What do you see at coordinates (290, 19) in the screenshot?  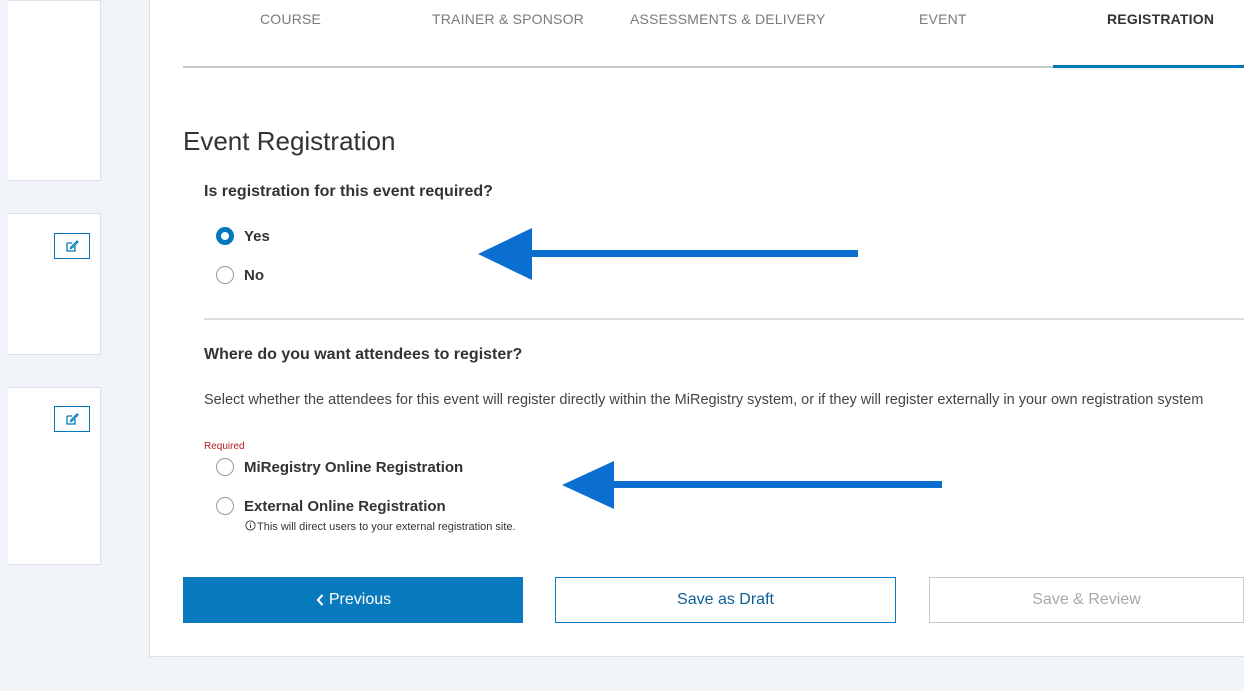 I see `tab-course: COURSE` at bounding box center [290, 19].